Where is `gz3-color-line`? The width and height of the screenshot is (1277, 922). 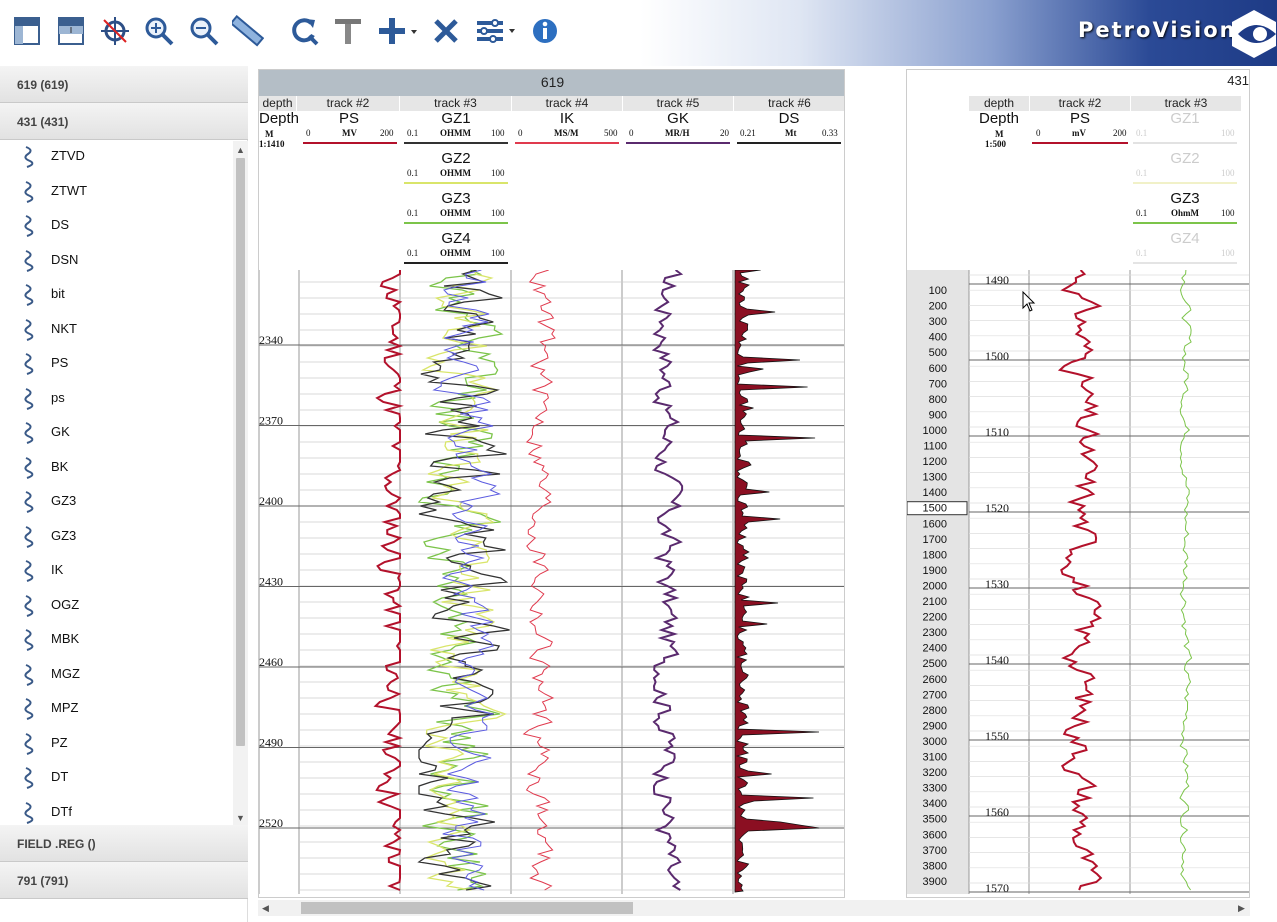
gz3-color-line is located at coordinates (456, 223).